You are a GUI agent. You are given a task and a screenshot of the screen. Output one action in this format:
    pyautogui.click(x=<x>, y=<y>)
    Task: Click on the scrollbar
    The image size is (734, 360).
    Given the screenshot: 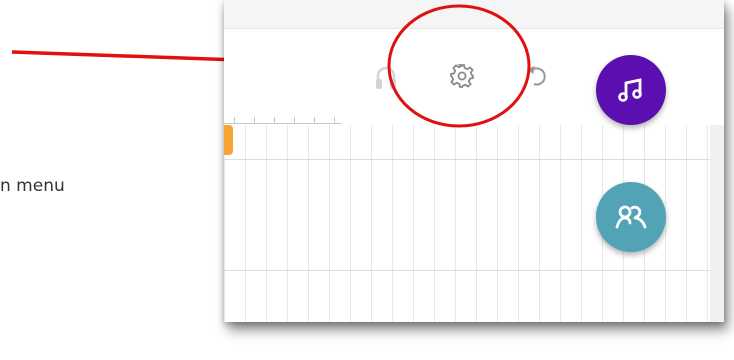 What is the action you would take?
    pyautogui.click(x=717, y=223)
    